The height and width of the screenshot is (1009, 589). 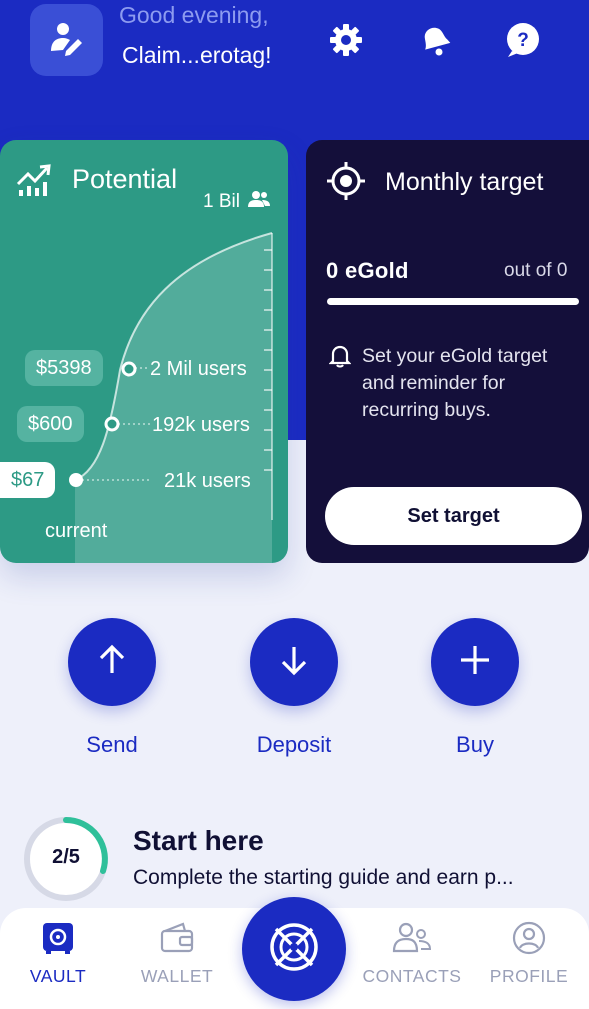 What do you see at coordinates (294, 745) in the screenshot?
I see `deposit-label: Deposit` at bounding box center [294, 745].